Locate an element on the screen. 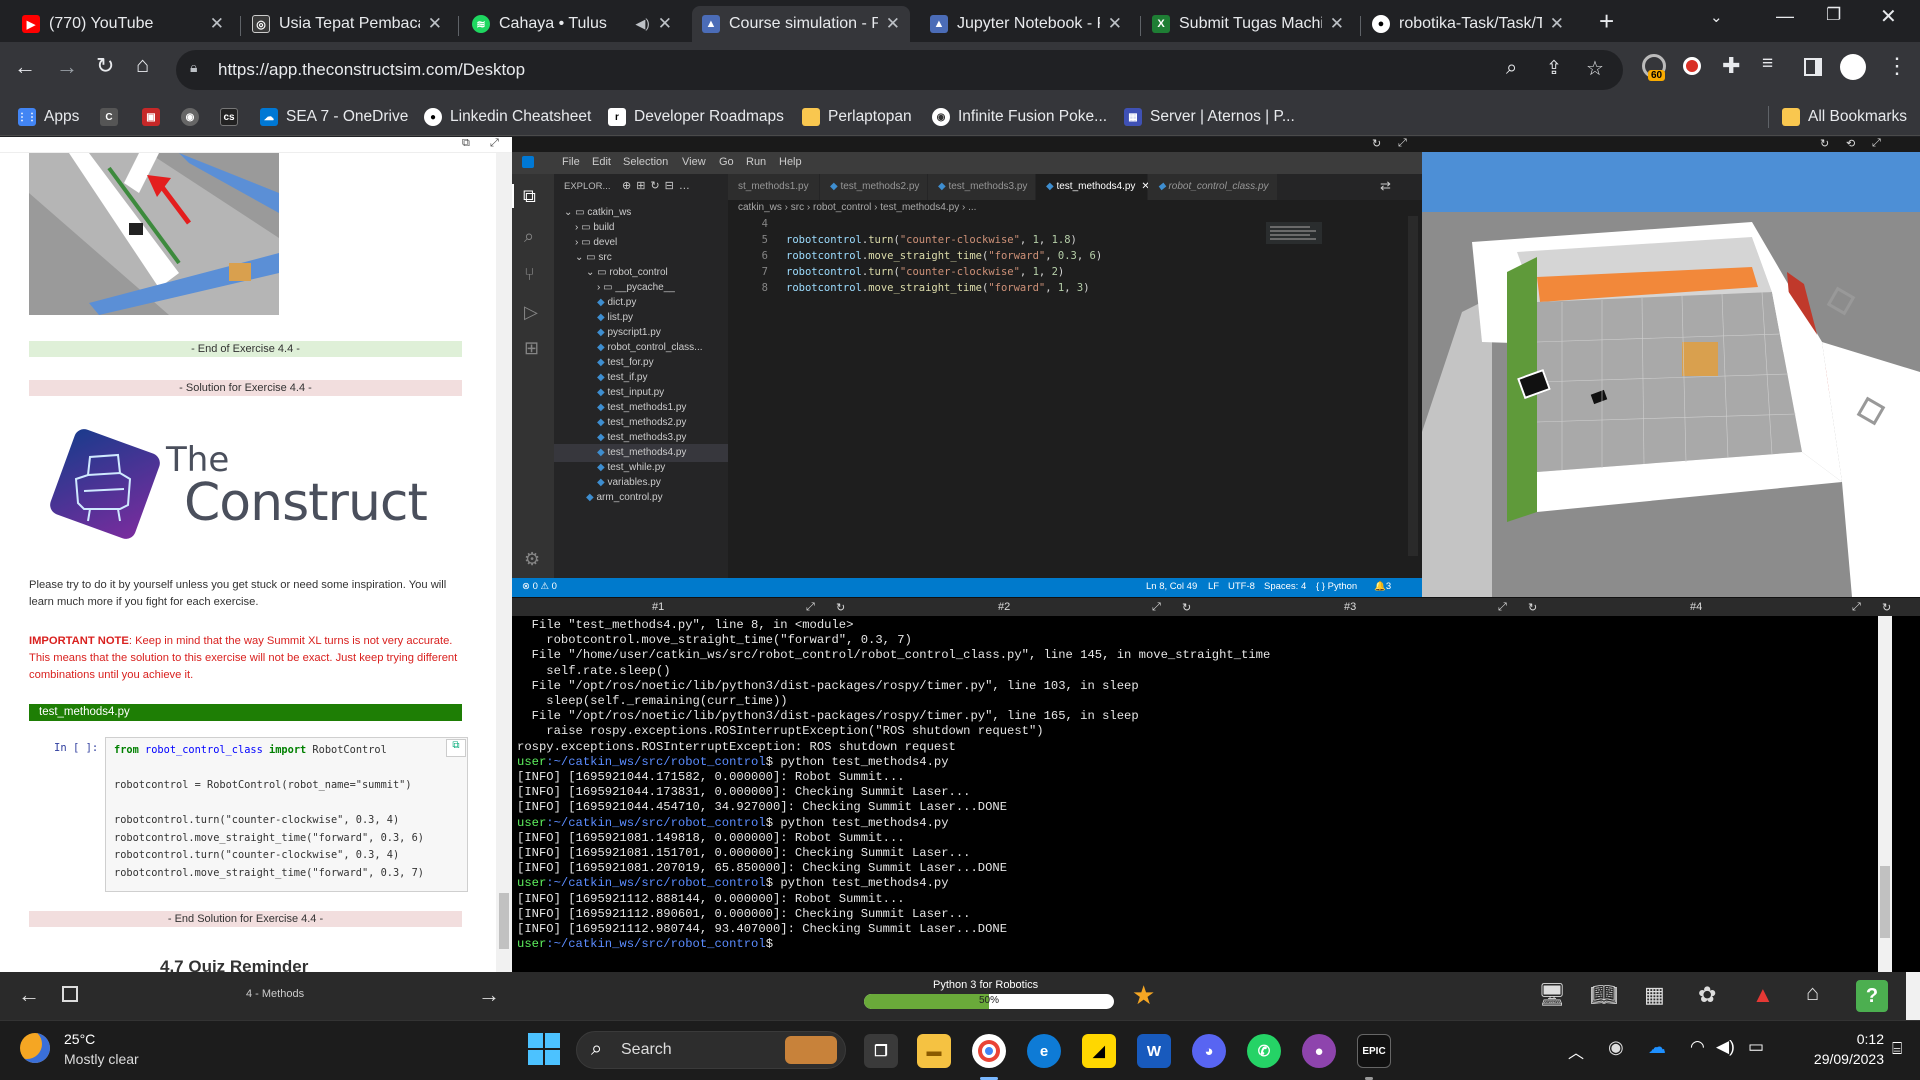 The width and height of the screenshot is (1920, 1080). wifi-icon: ◠ is located at coordinates (1697, 1047).